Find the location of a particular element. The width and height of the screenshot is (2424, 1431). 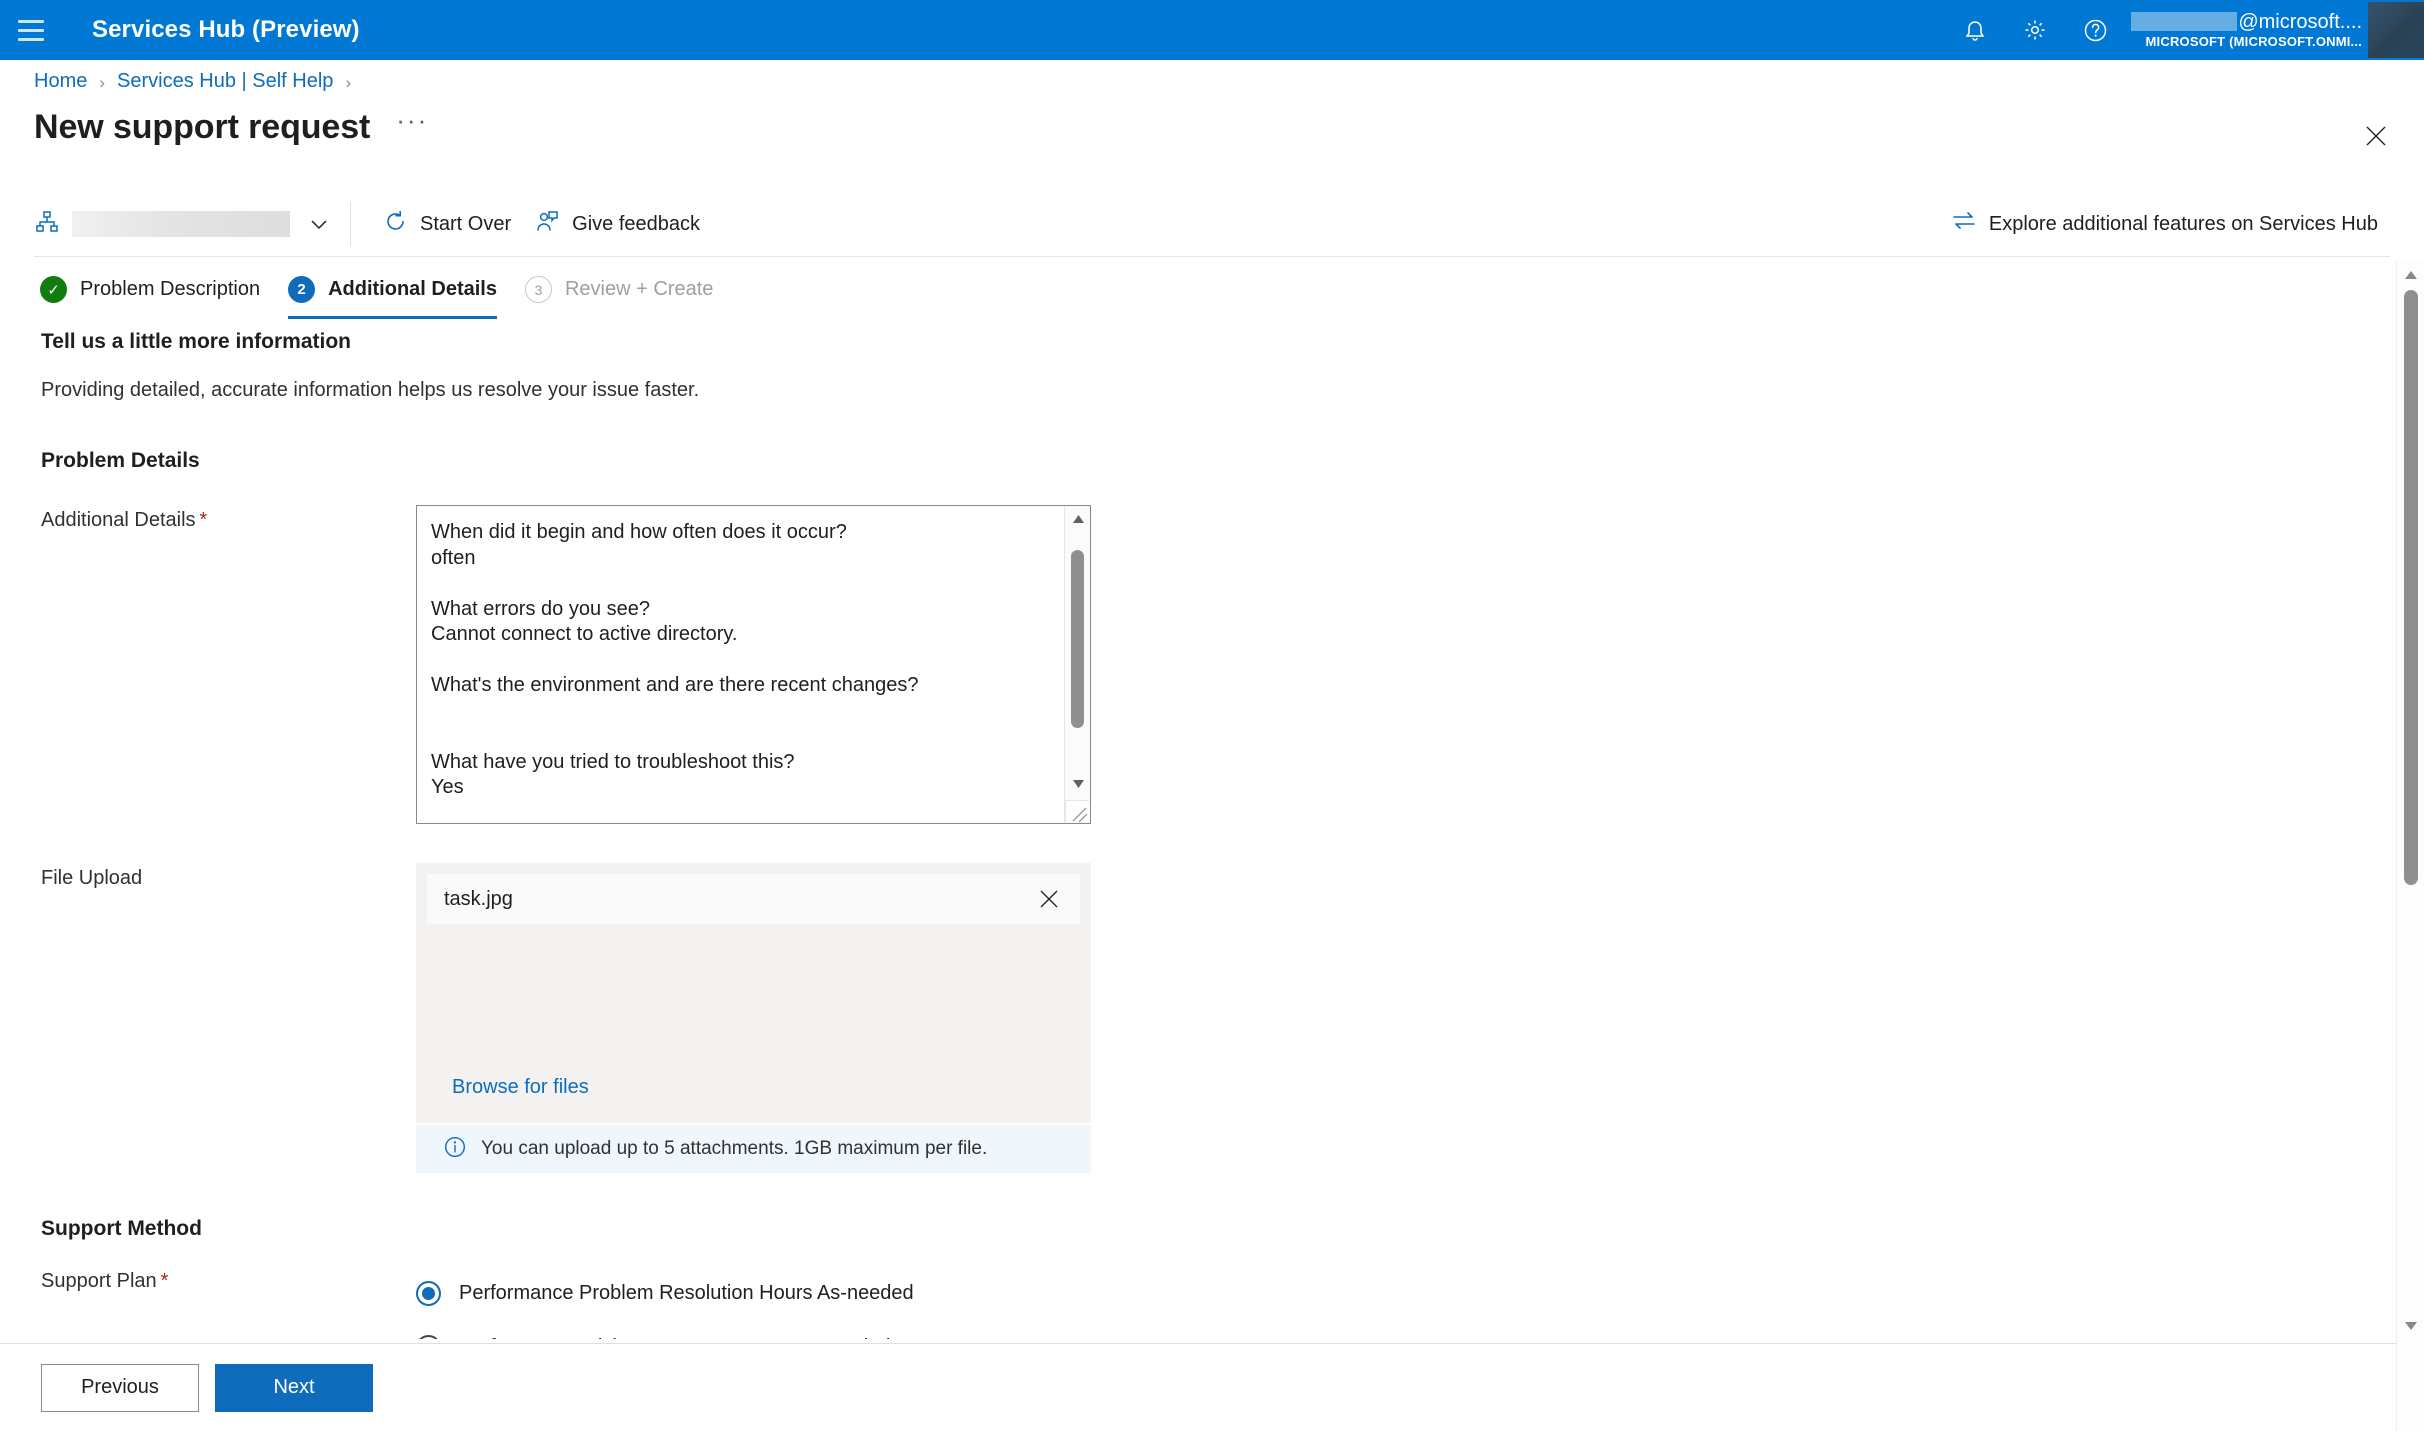

field-label-additional-details: Additional Details * is located at coordinates (124, 520).